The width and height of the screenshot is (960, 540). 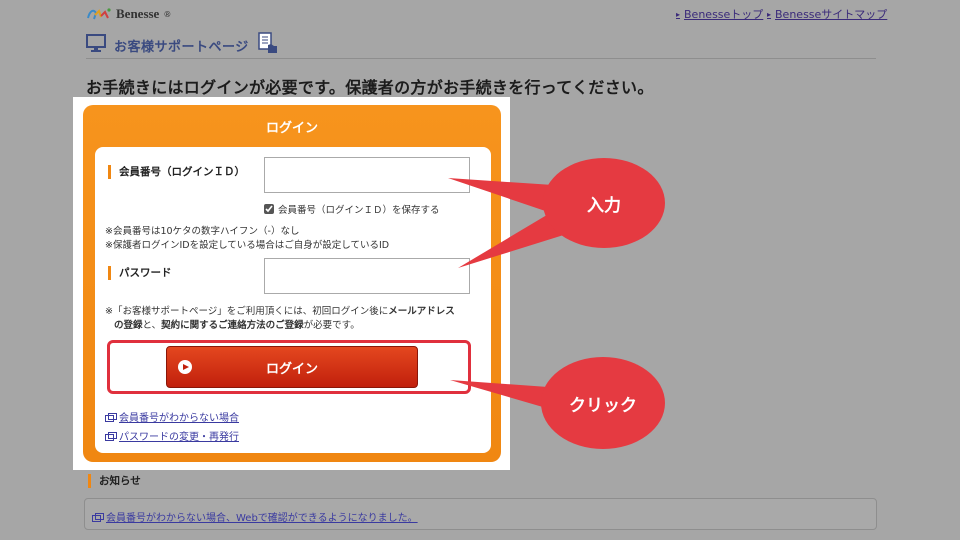 What do you see at coordinates (517, 295) in the screenshot?
I see `callout-pointers` at bounding box center [517, 295].